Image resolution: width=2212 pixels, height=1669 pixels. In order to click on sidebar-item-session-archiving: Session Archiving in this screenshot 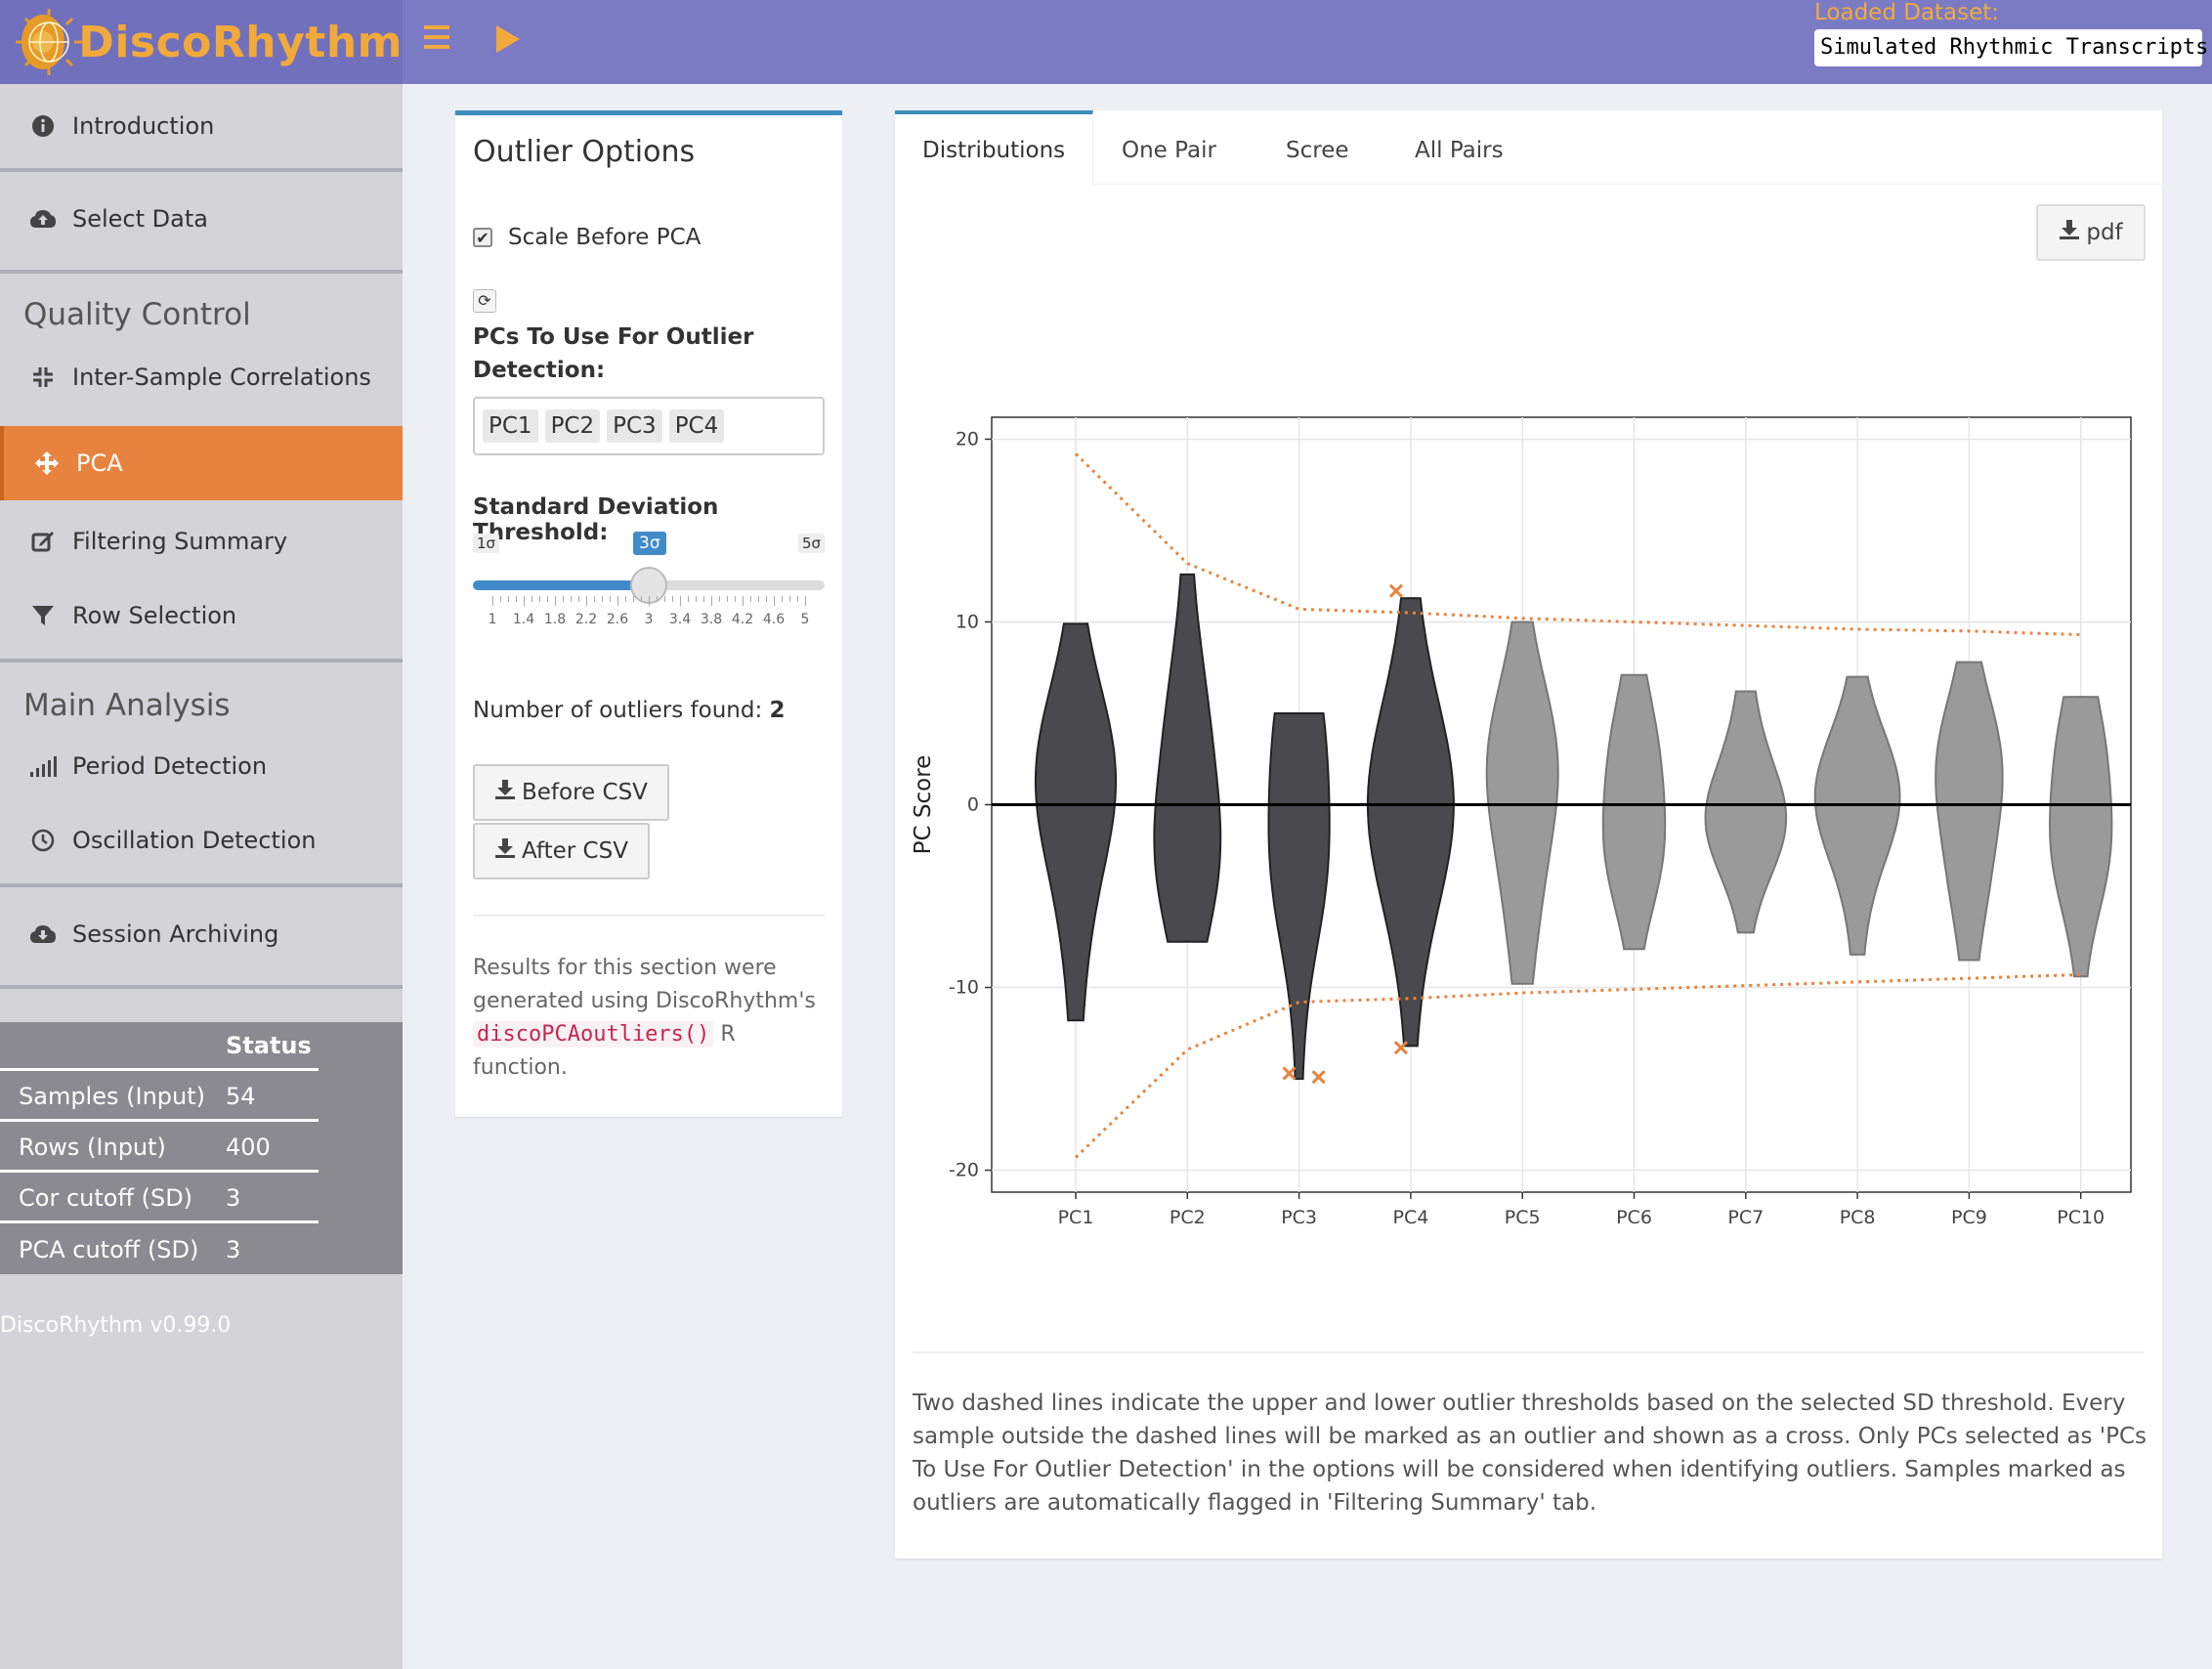, I will do `click(201, 934)`.